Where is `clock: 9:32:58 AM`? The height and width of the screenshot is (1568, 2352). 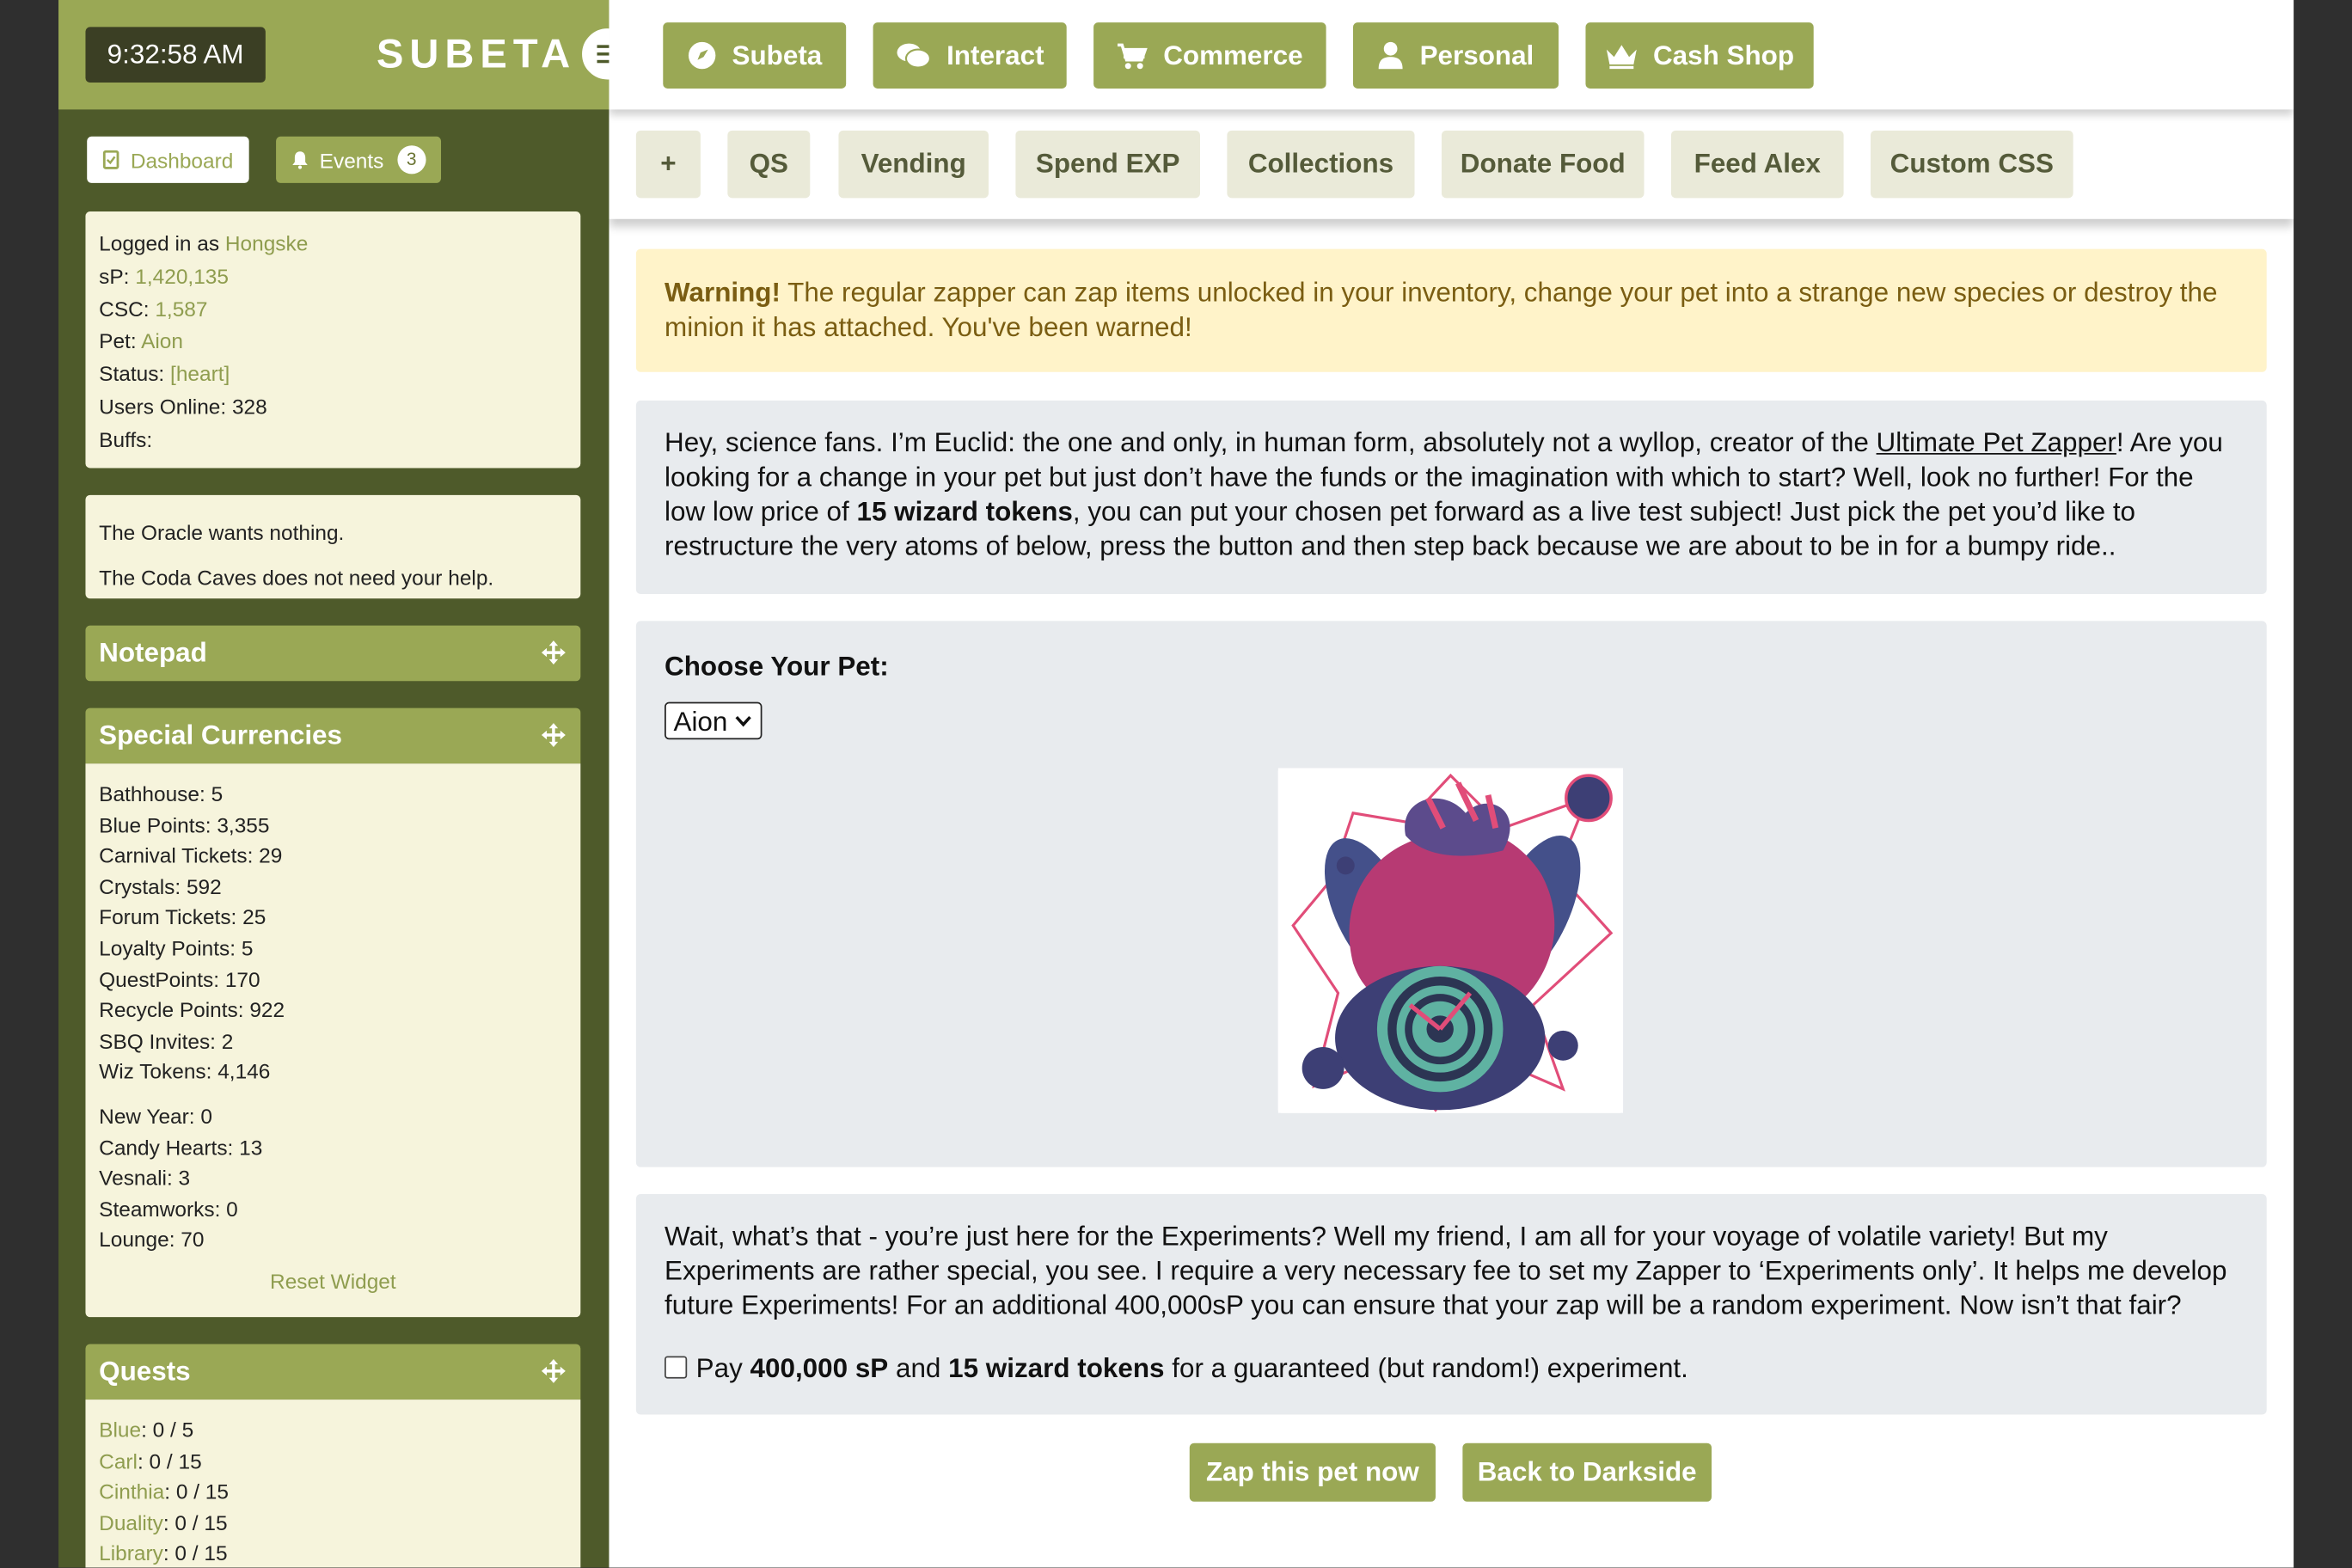
clock: 9:32:58 AM is located at coordinates (175, 55).